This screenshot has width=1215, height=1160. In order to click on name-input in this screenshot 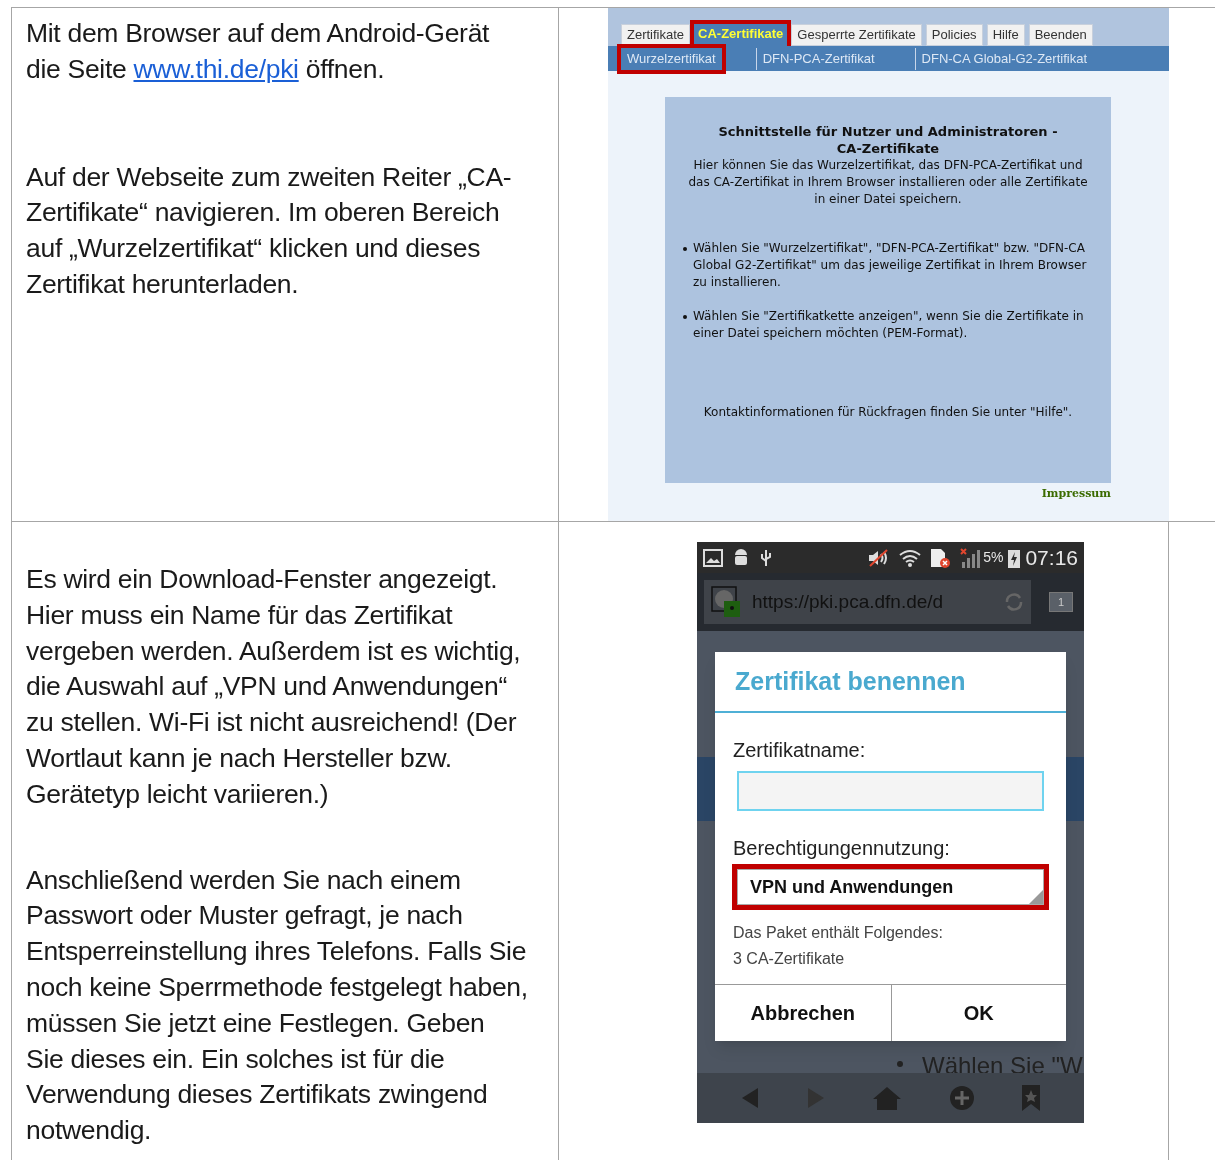, I will do `click(890, 791)`.